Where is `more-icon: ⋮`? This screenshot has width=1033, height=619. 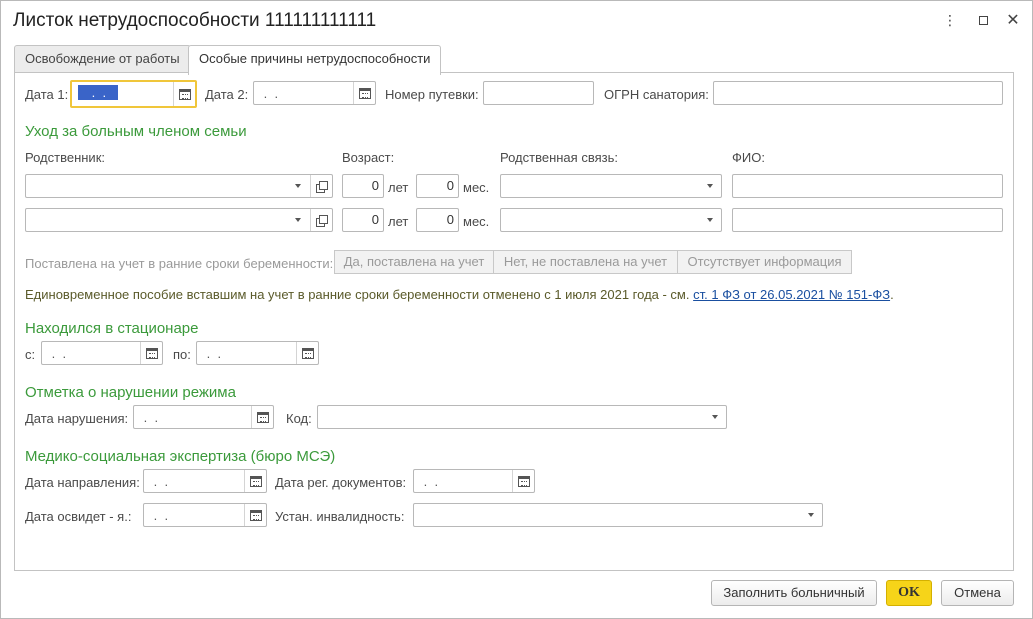
more-icon: ⋮ is located at coordinates (950, 20).